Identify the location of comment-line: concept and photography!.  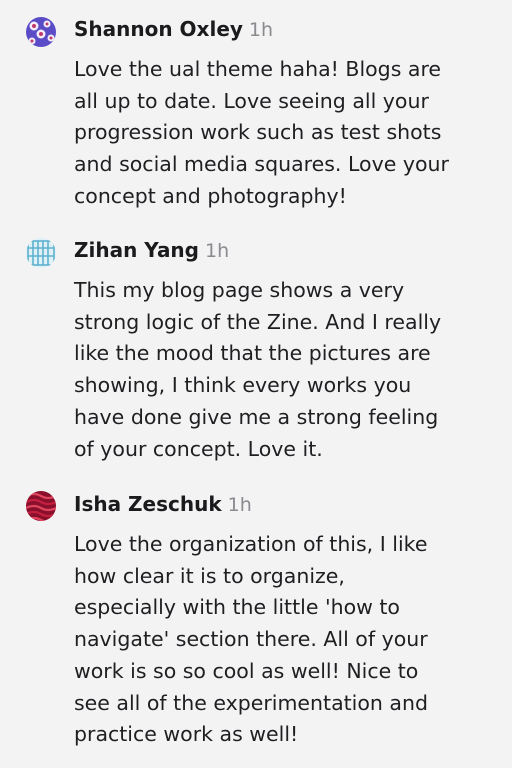
(210, 195).